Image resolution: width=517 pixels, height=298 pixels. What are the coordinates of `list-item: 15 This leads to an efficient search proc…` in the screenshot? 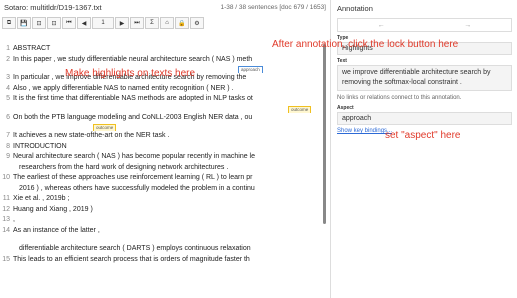 It's located at (164, 260).